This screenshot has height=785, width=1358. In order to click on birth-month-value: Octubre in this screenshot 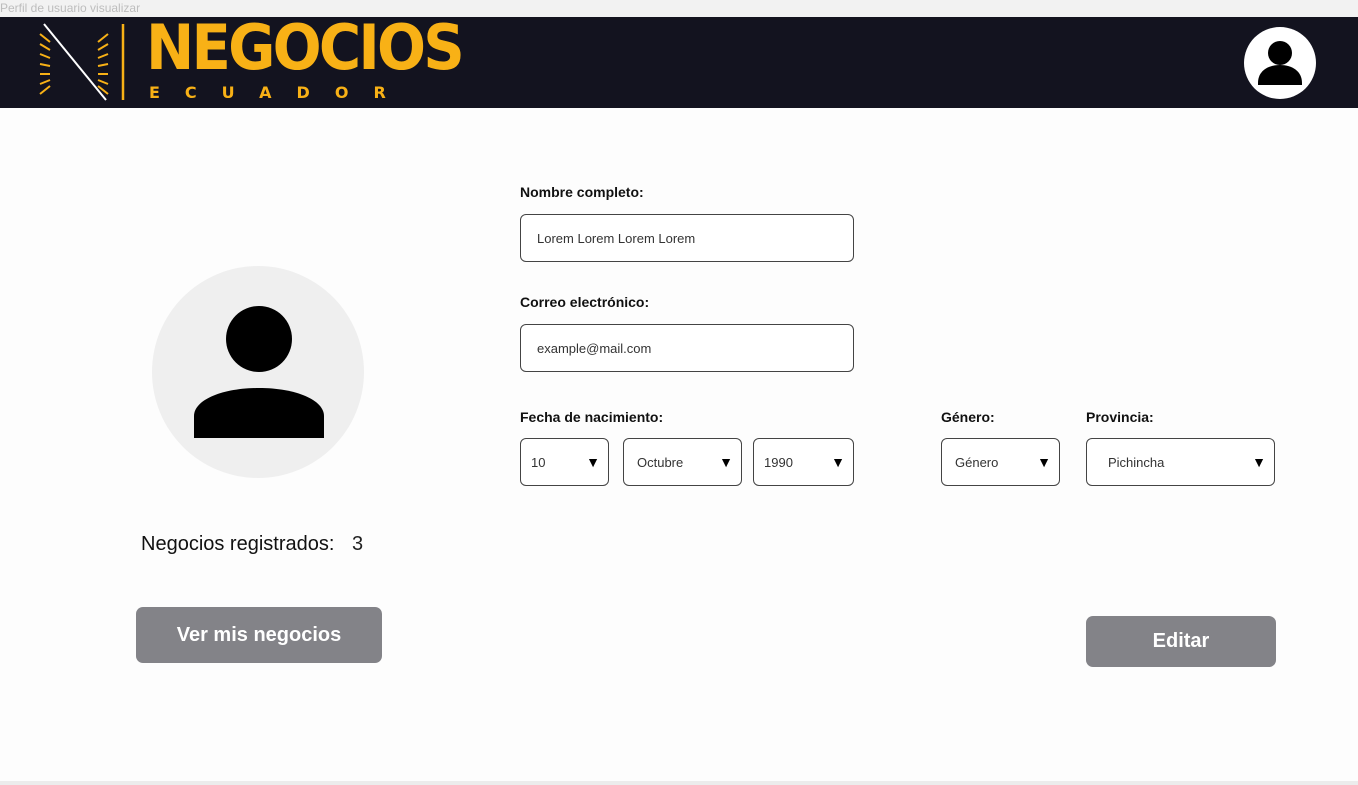, I will do `click(660, 462)`.